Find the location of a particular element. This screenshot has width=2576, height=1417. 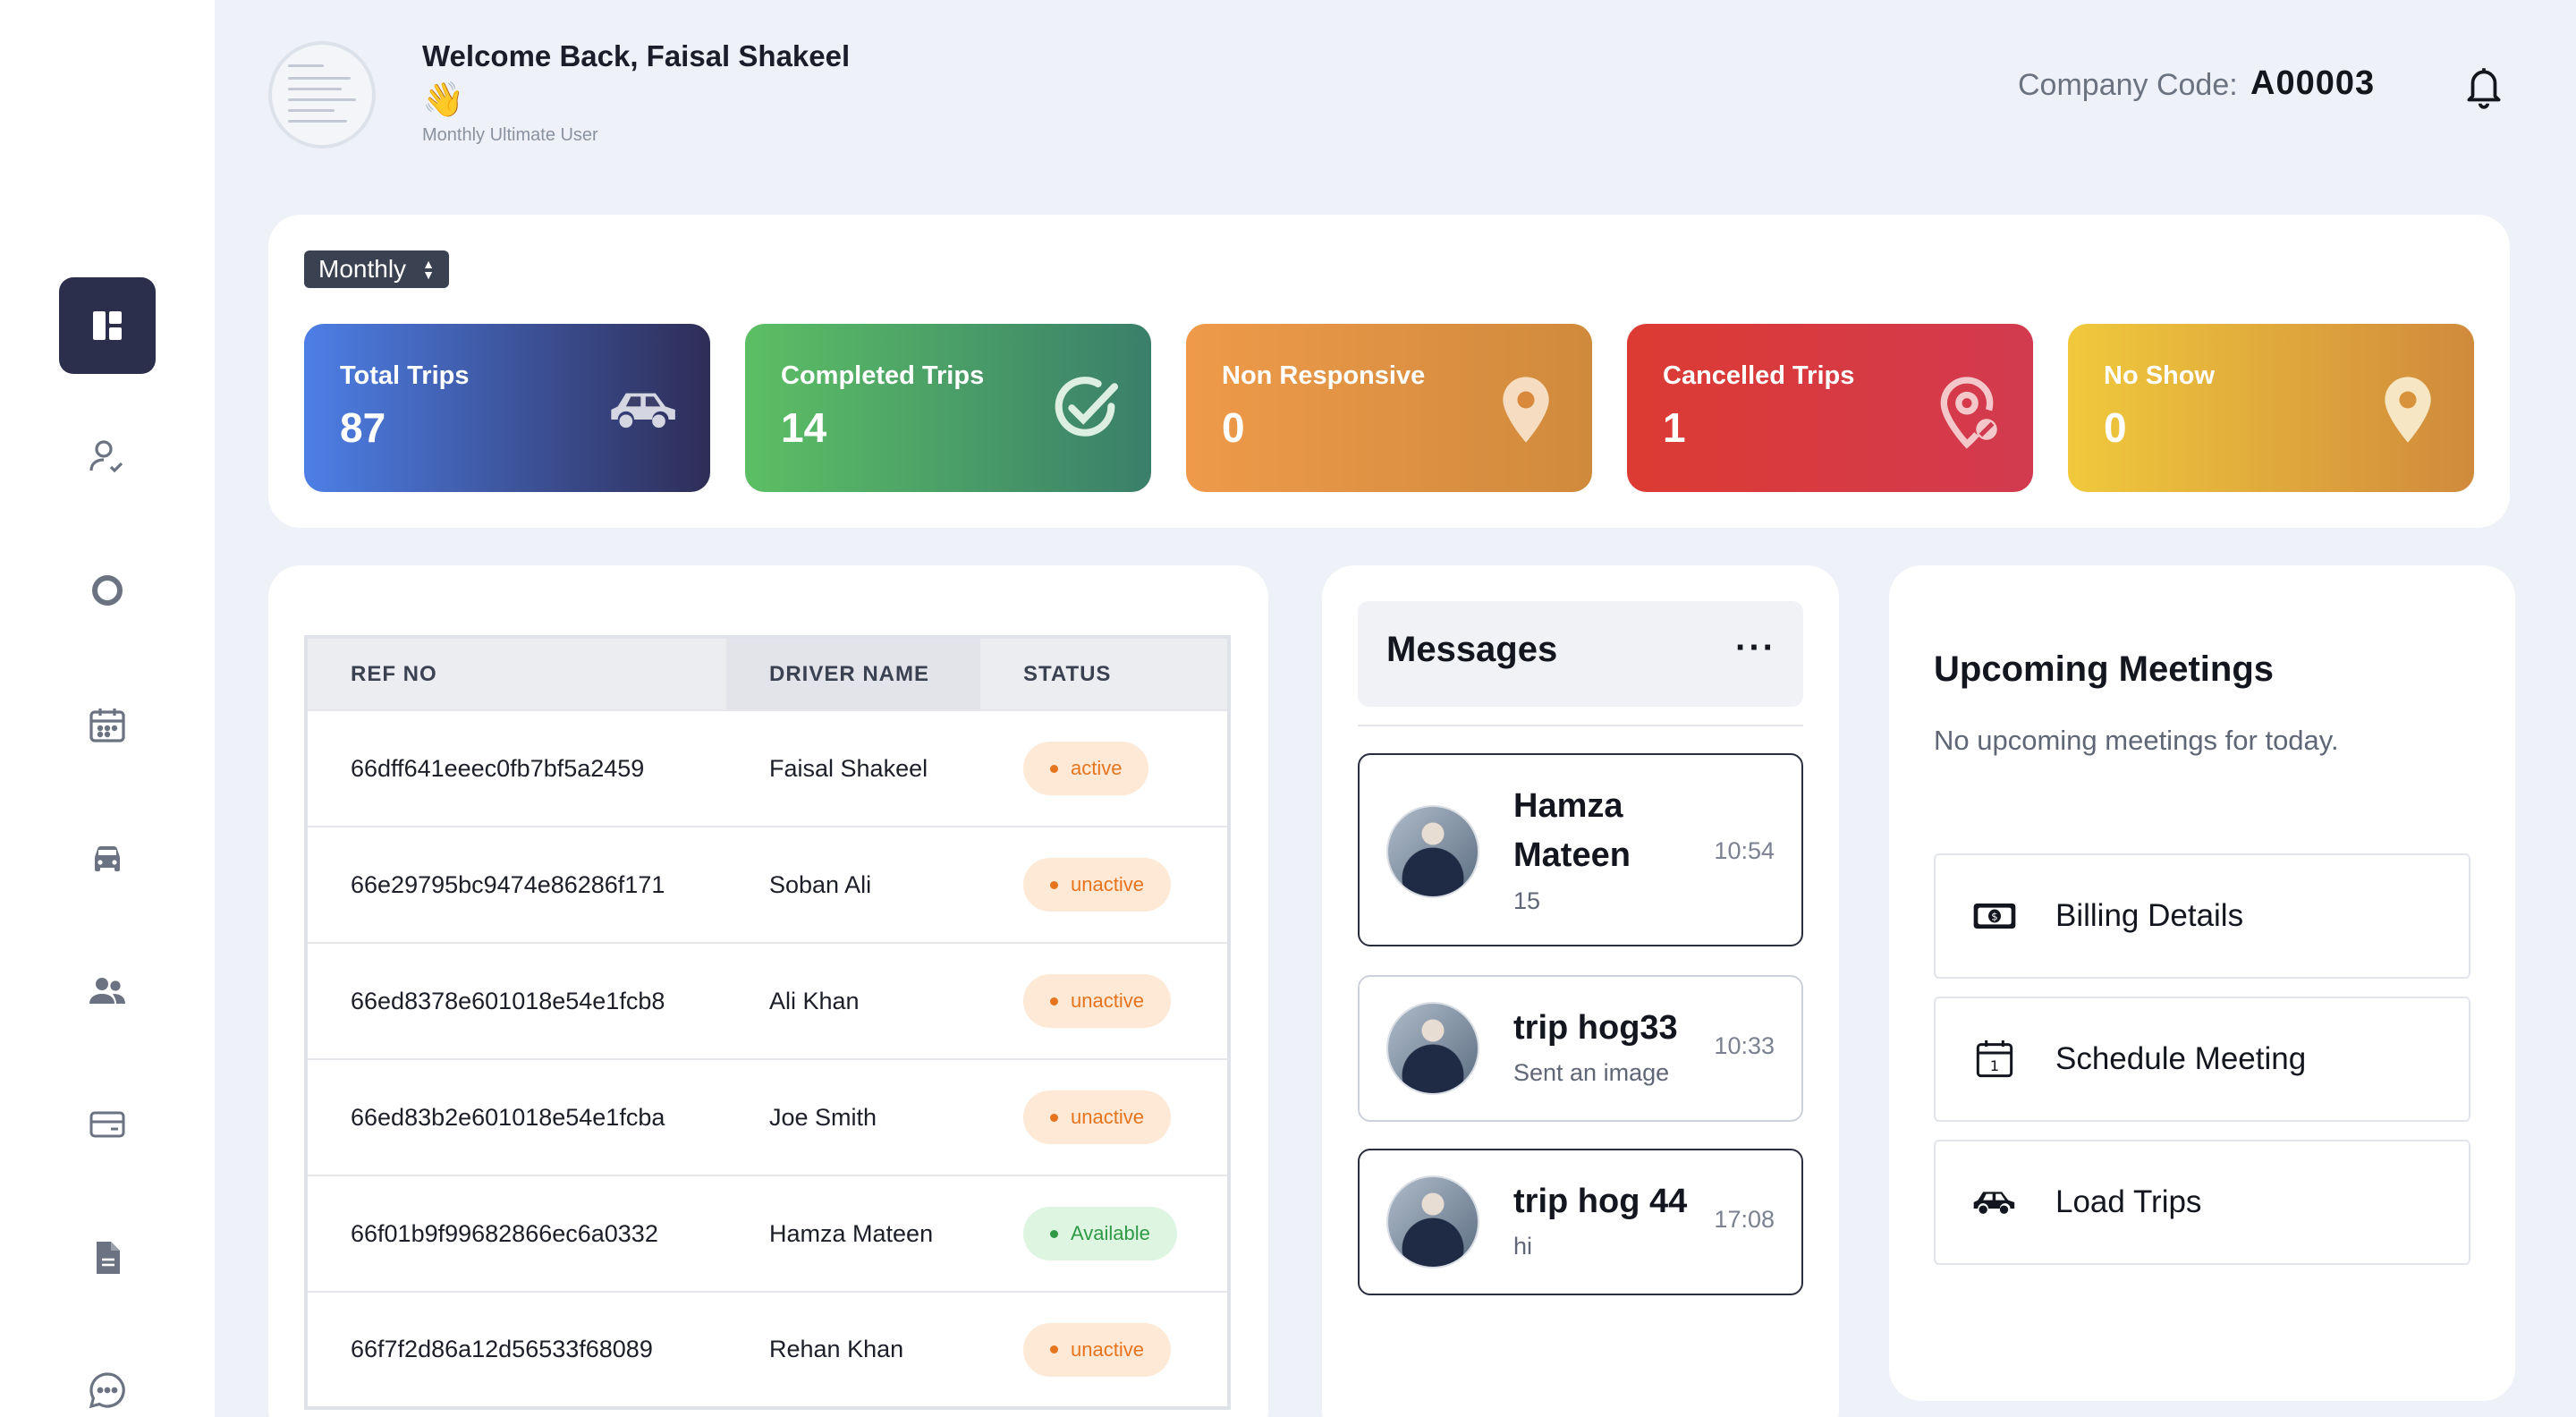

stat-card-total-trips: Total Trips 87 is located at coordinates (507, 408).